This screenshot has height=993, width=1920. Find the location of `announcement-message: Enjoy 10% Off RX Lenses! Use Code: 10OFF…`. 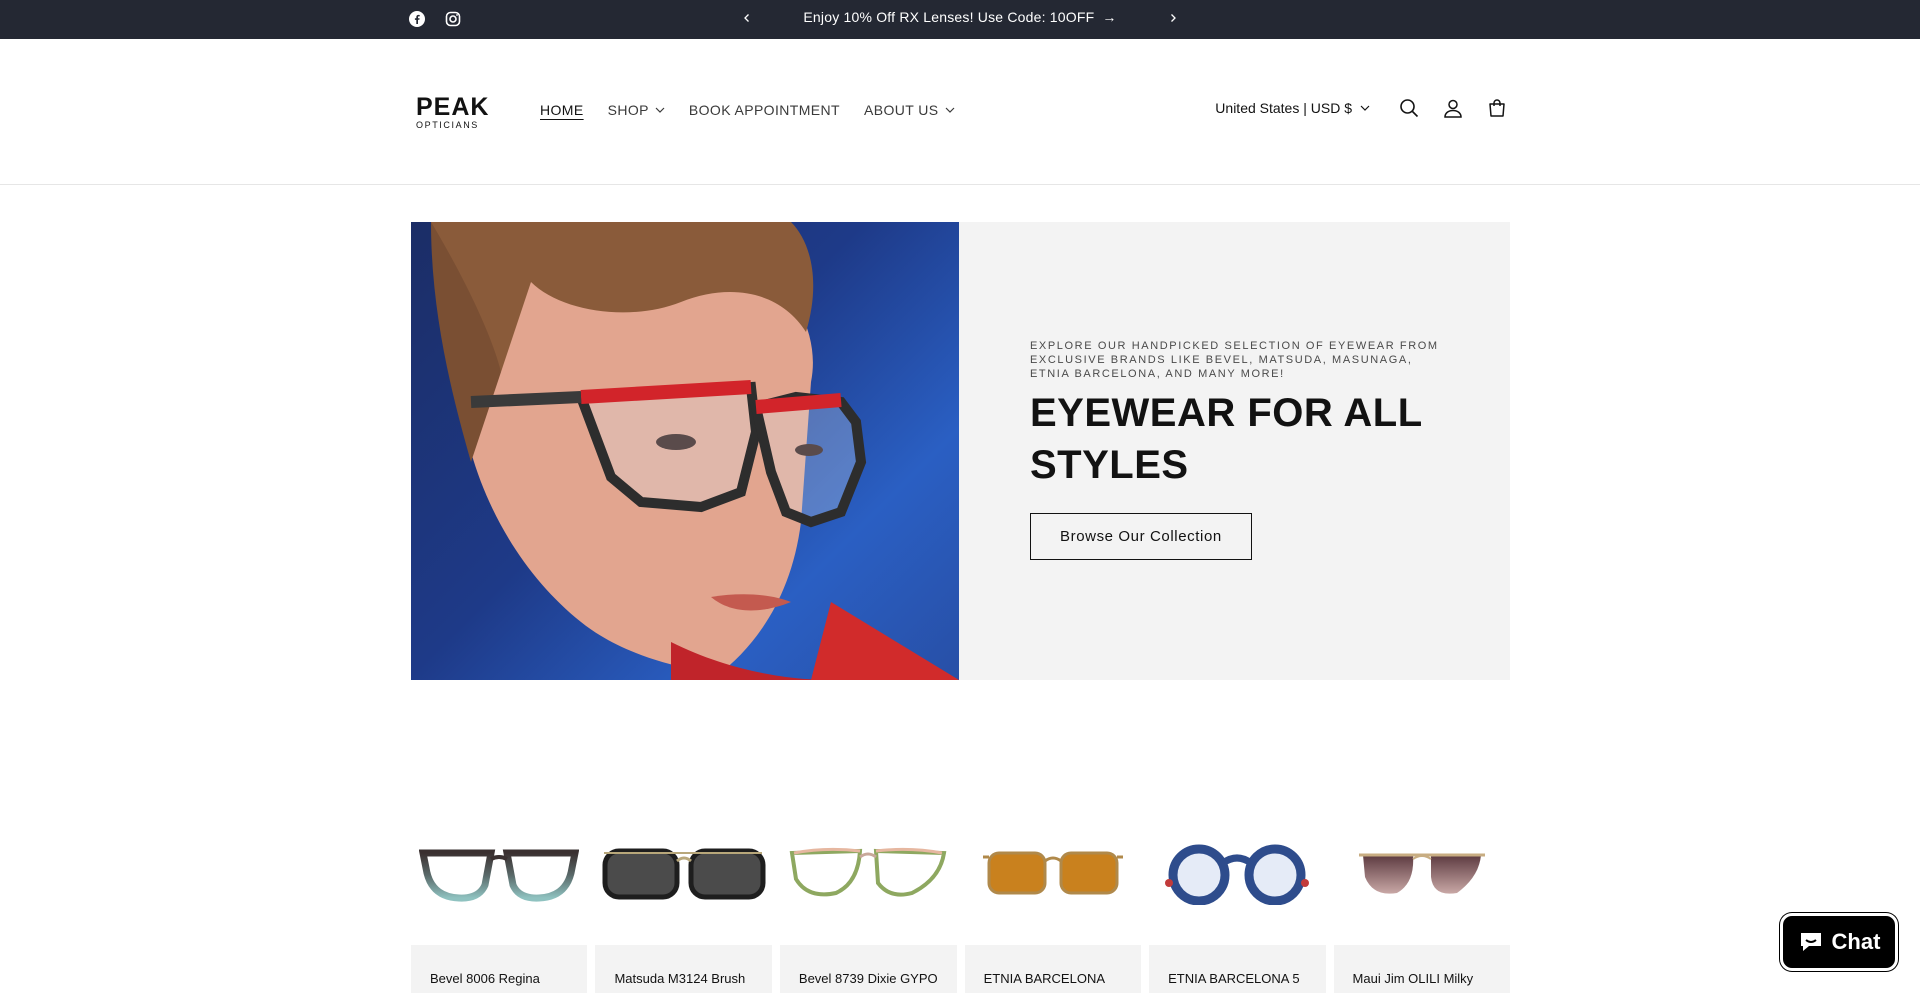

announcement-message: Enjoy 10% Off RX Lenses! Use Code: 10OFF… is located at coordinates (960, 17).